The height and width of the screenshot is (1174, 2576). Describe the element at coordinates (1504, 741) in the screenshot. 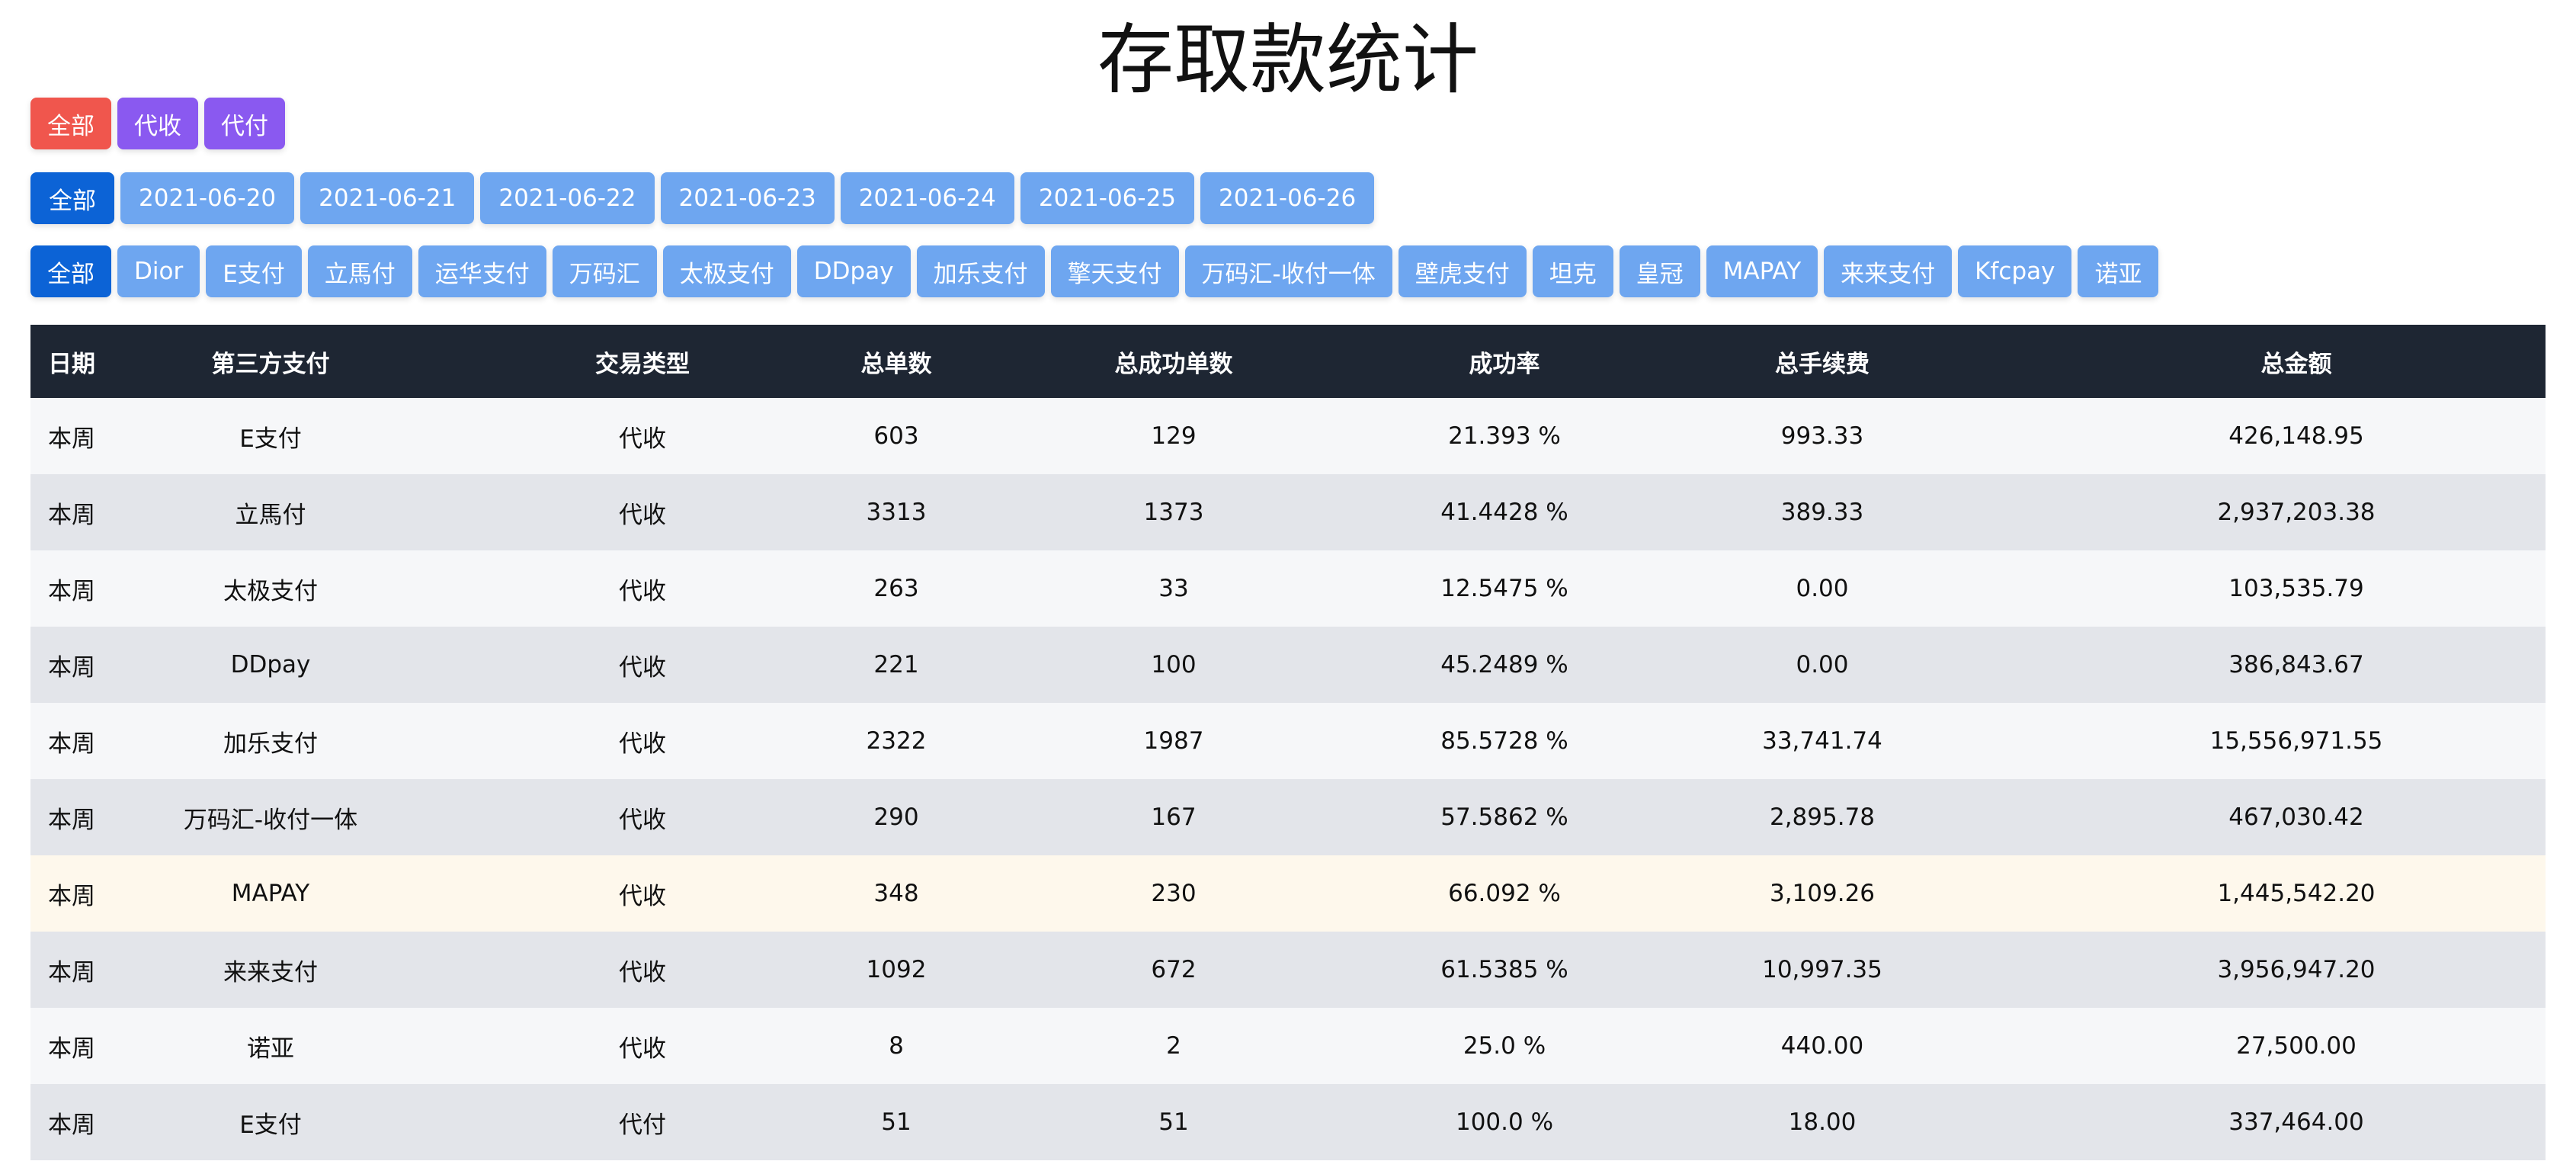

I see `table-cell: 85.5728 %` at that location.